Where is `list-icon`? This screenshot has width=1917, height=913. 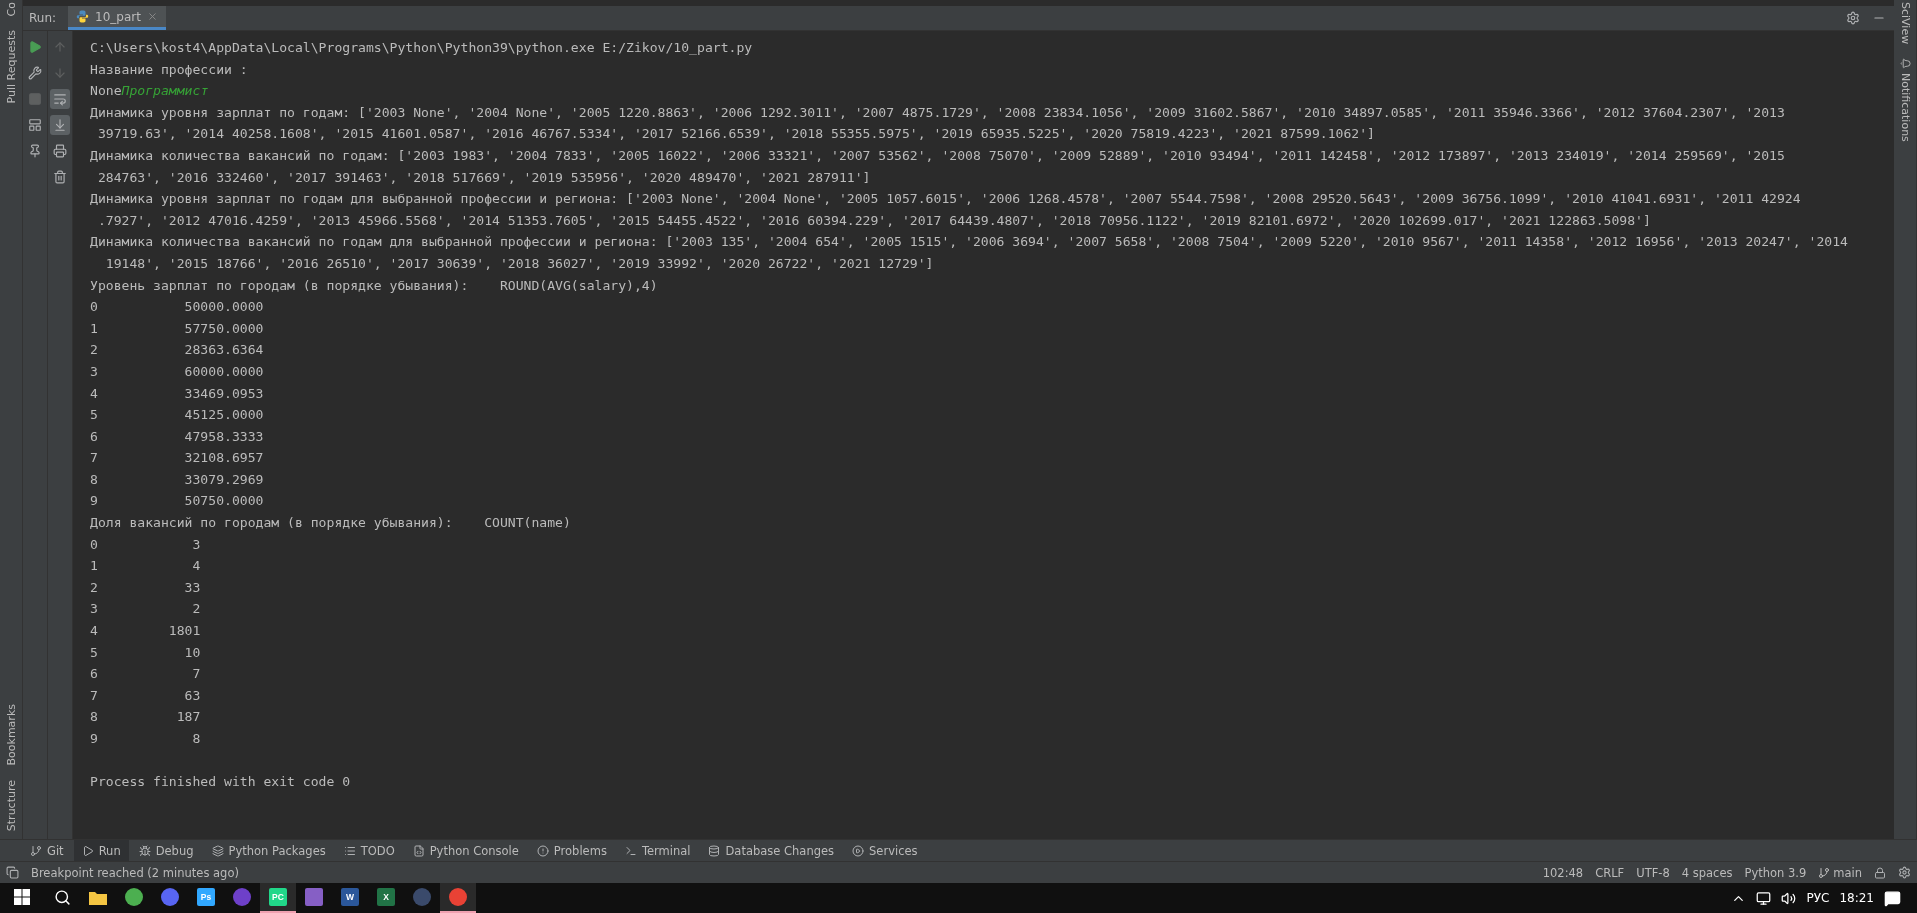 list-icon is located at coordinates (349, 850).